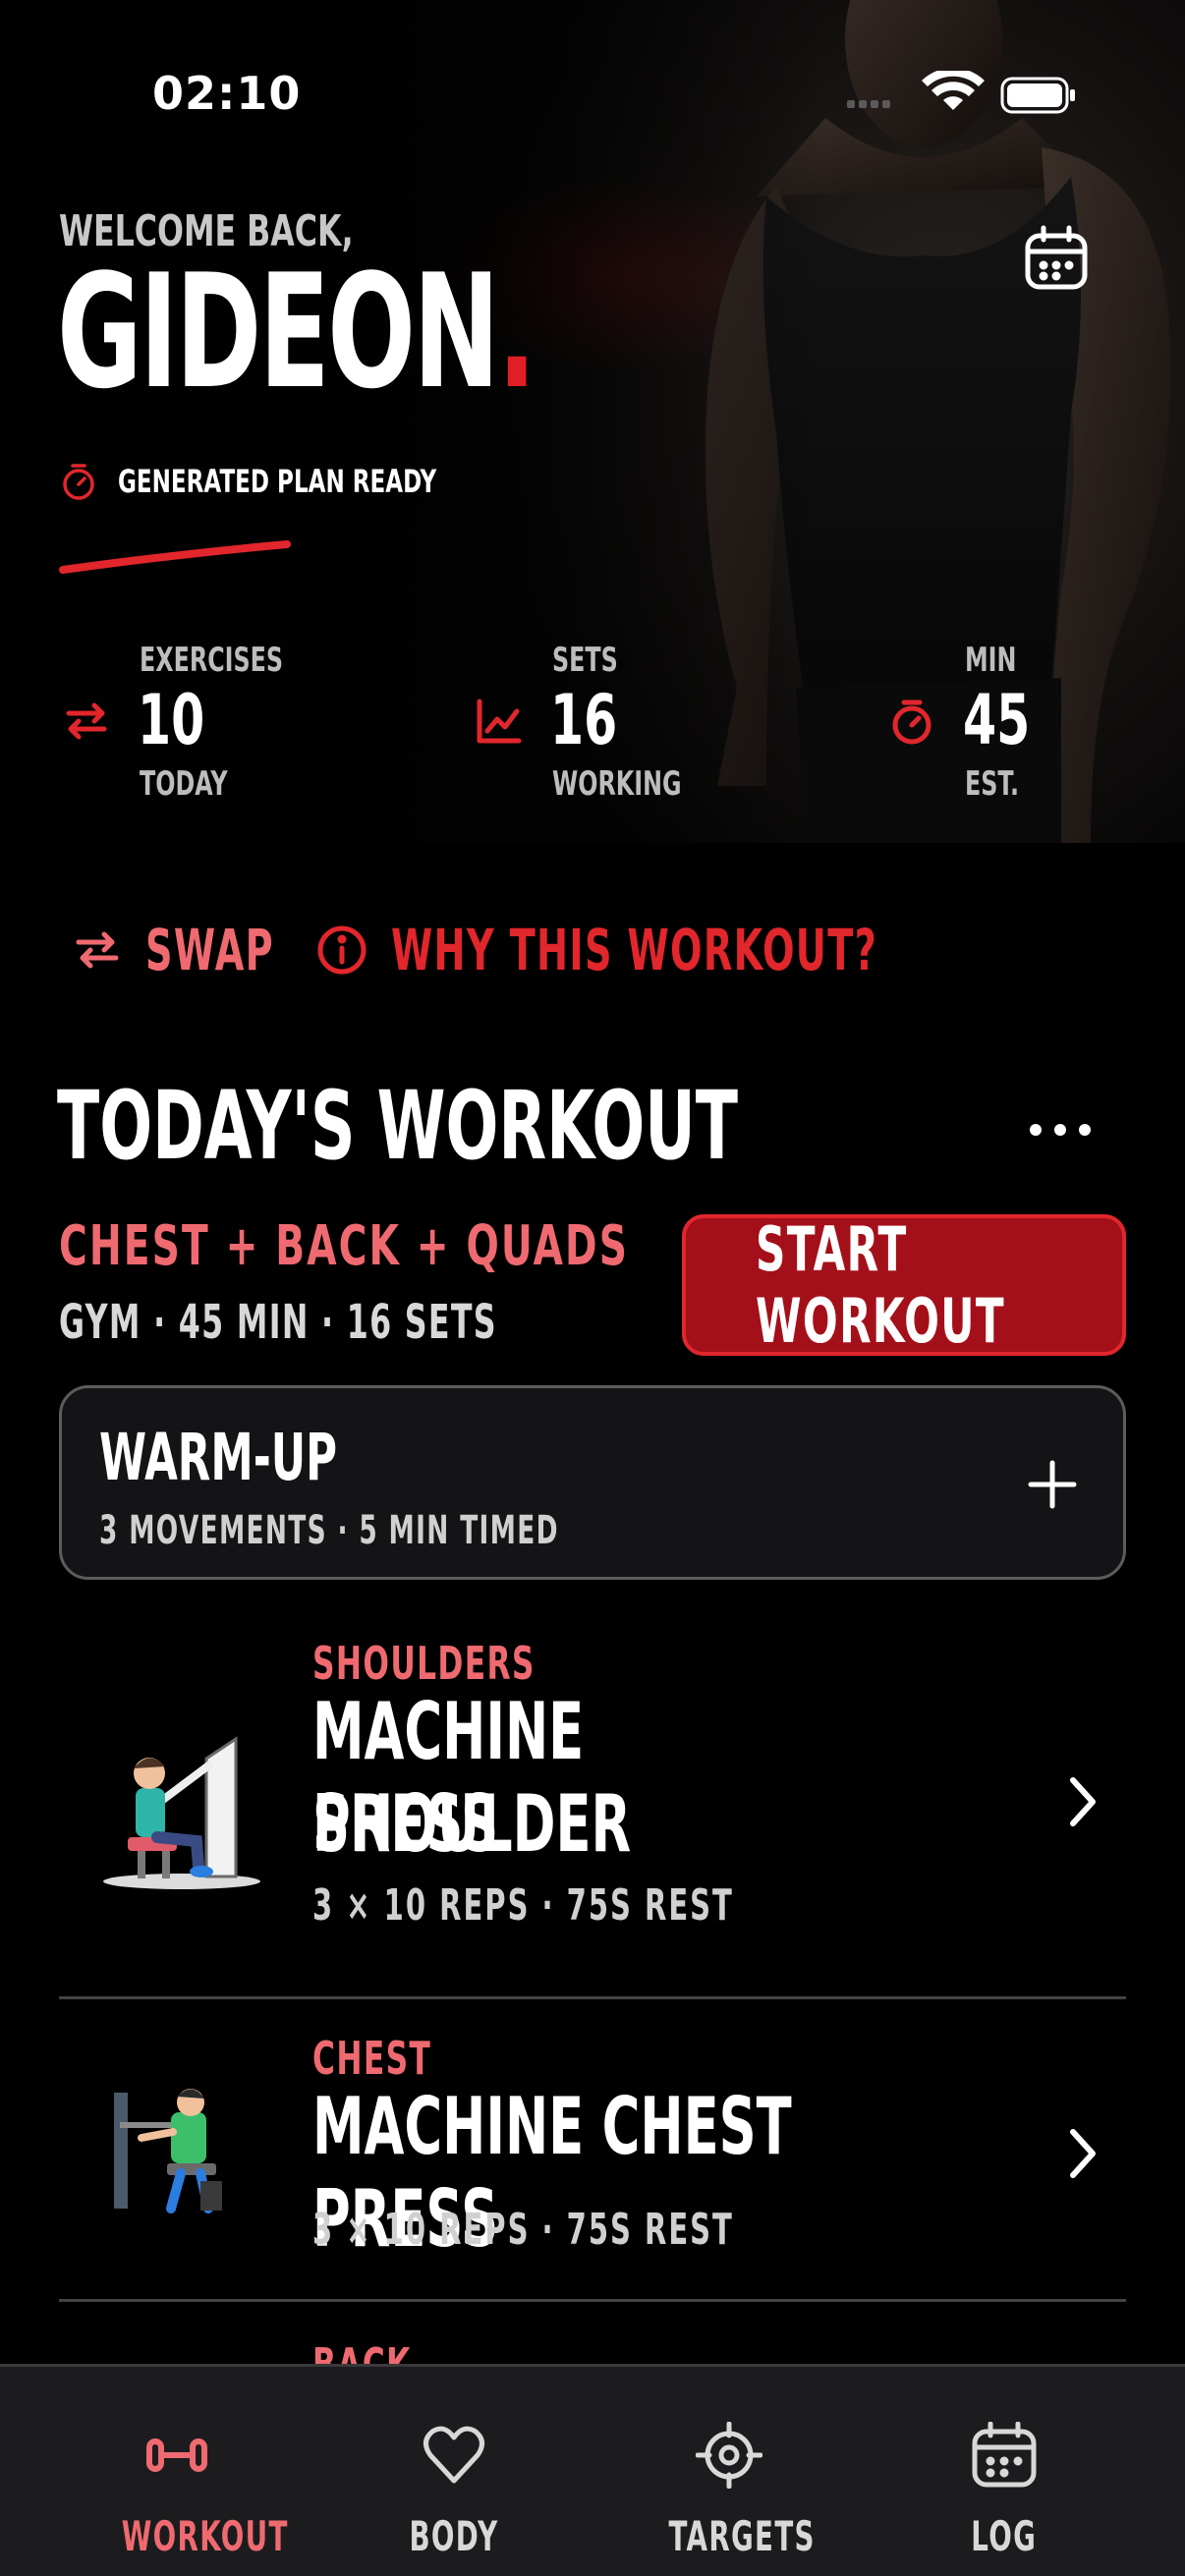  I want to click on status-indicators, so click(961, 92).